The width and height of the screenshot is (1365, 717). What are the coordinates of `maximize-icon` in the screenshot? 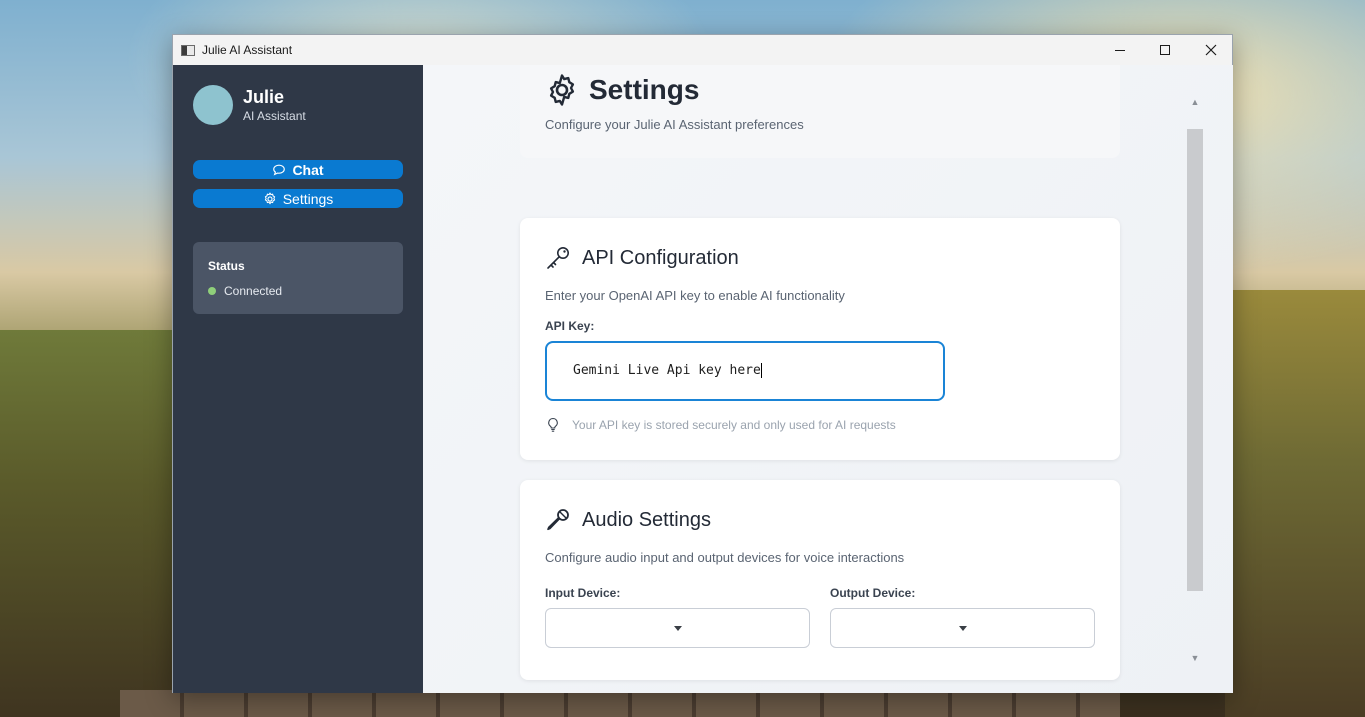 It's located at (1165, 50).